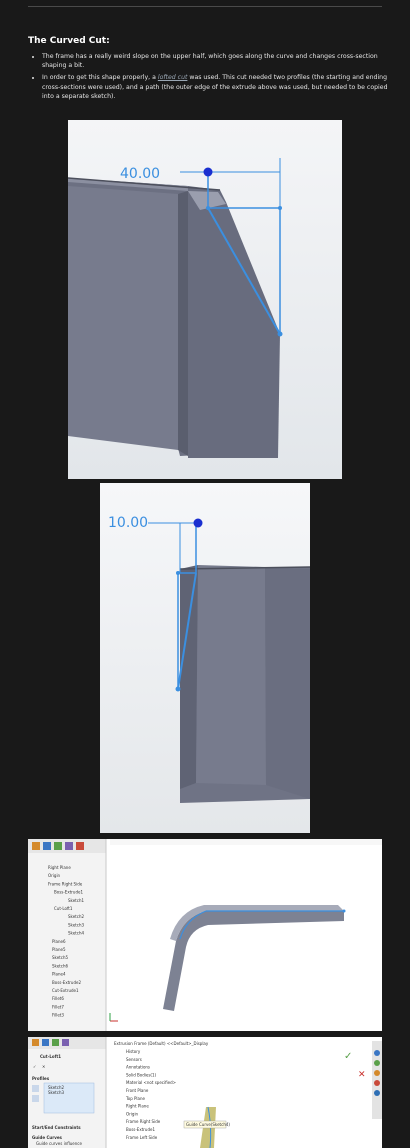  Describe the element at coordinates (135, 1098) in the screenshot. I see `tree-item: Top Plane` at that location.